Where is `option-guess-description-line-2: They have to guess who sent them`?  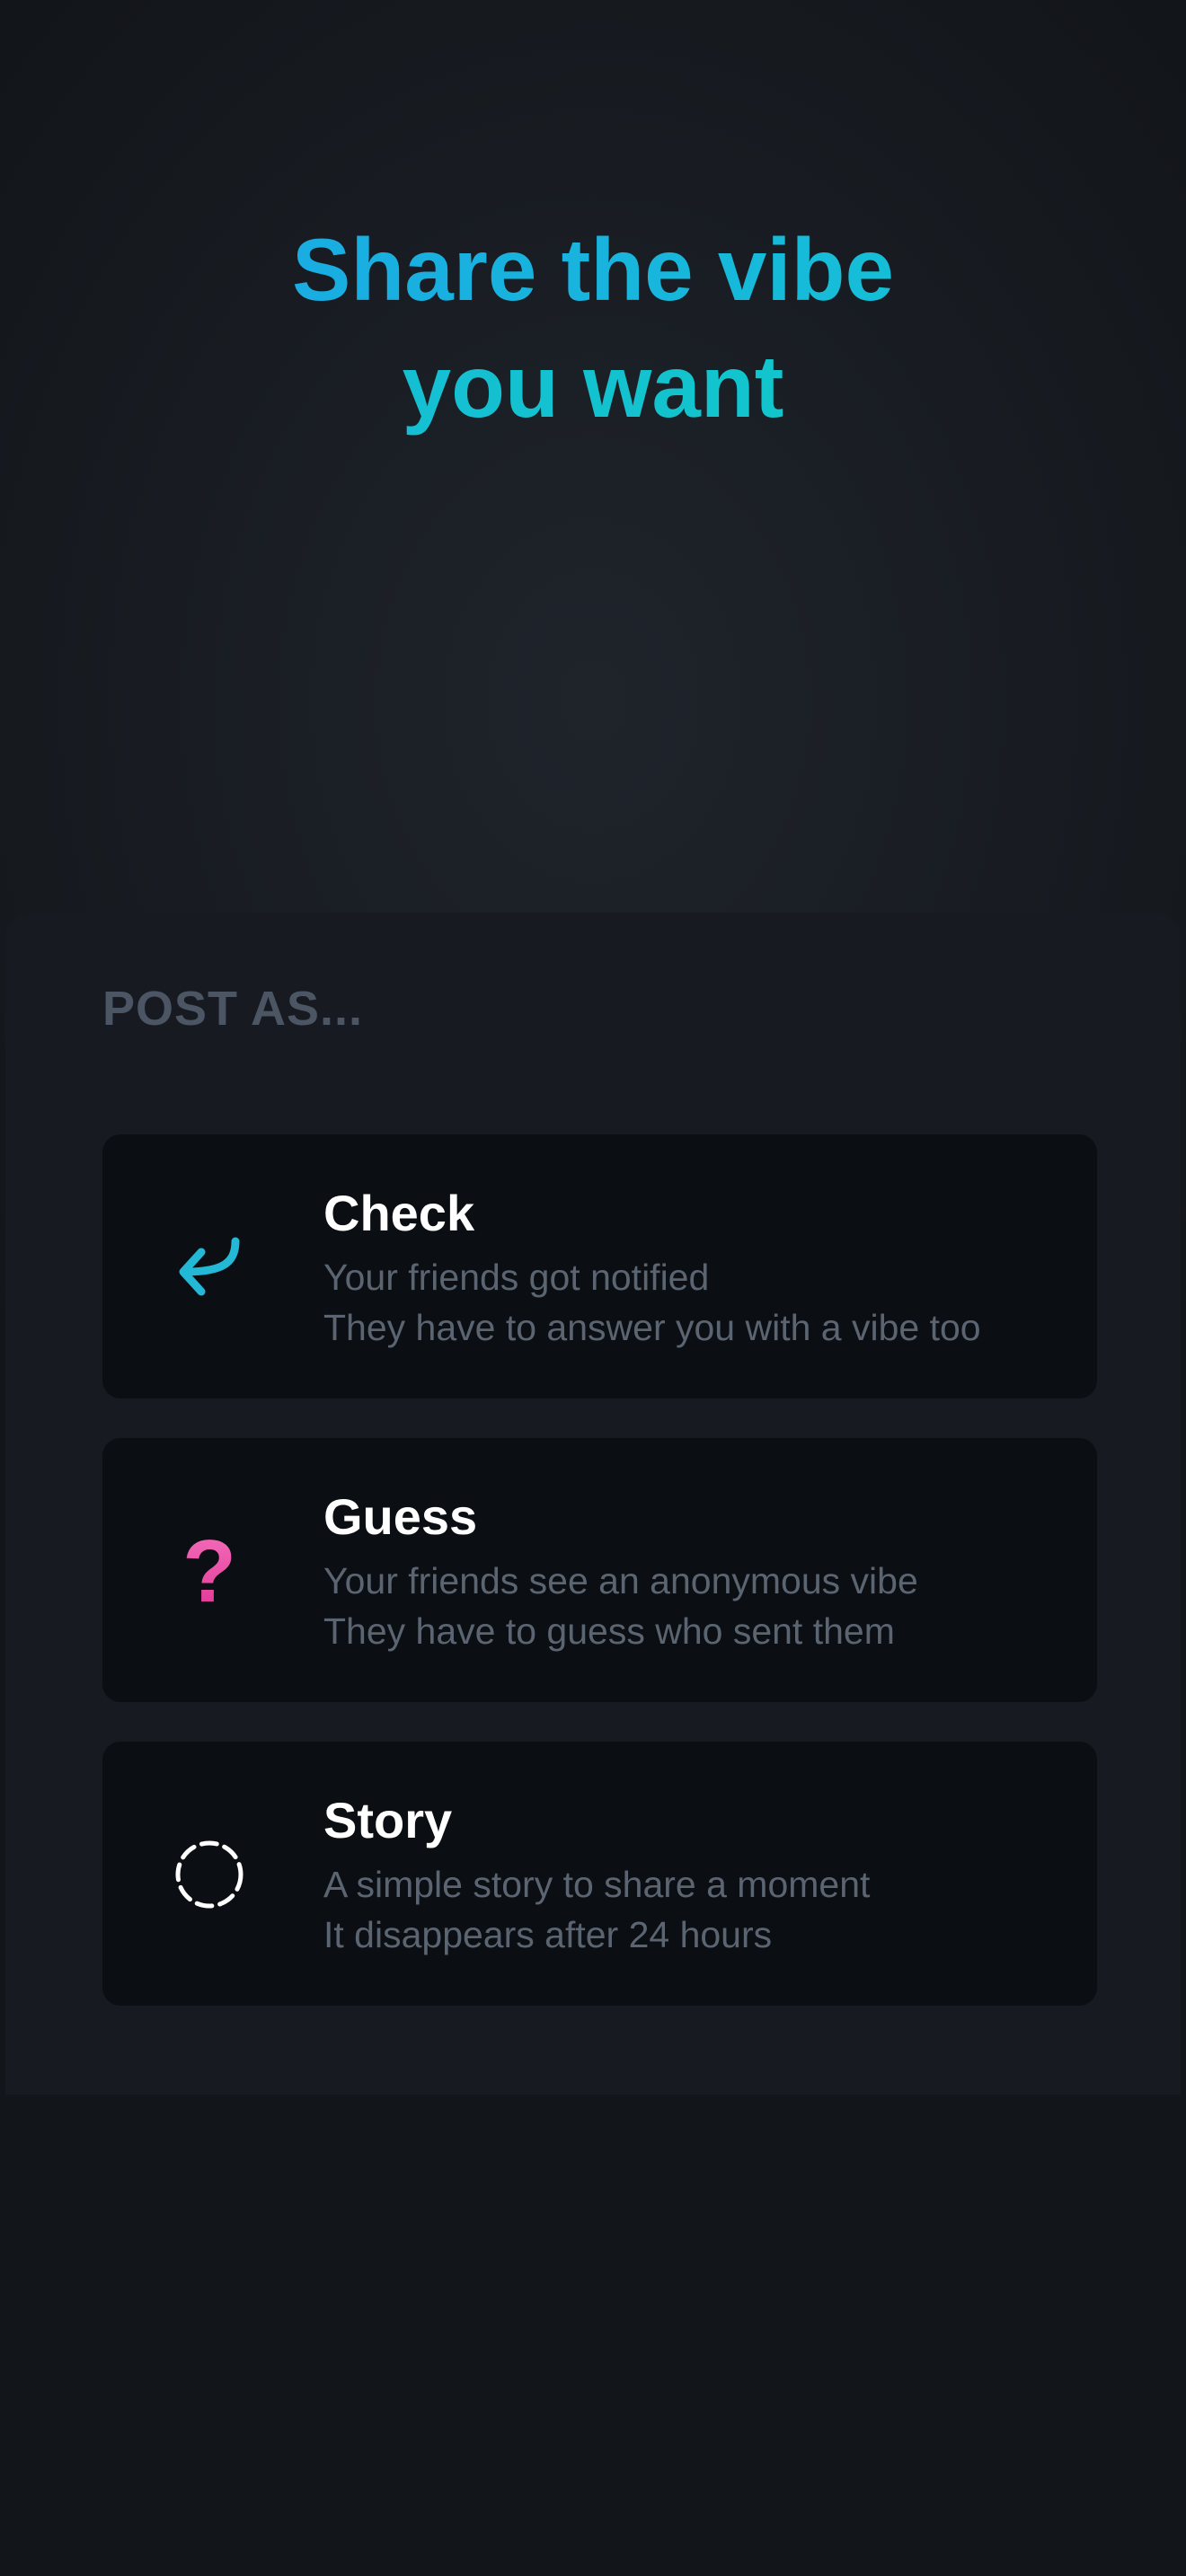 option-guess-description-line-2: They have to guess who sent them is located at coordinates (609, 1631).